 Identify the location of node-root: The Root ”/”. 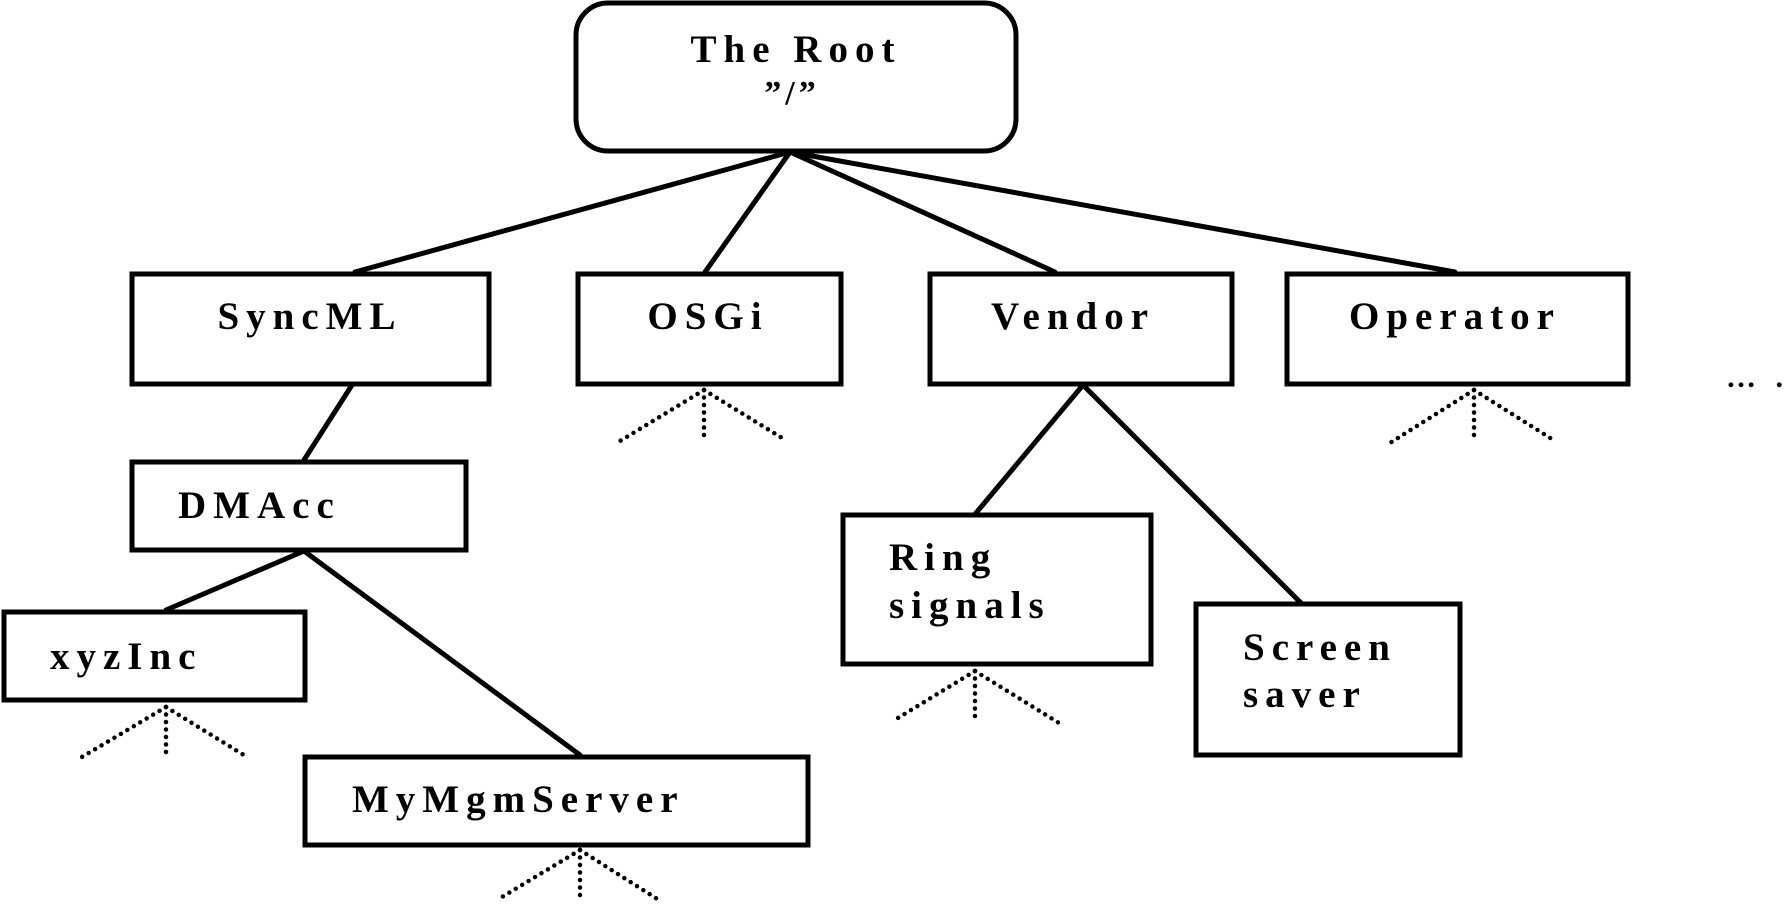
(796, 77).